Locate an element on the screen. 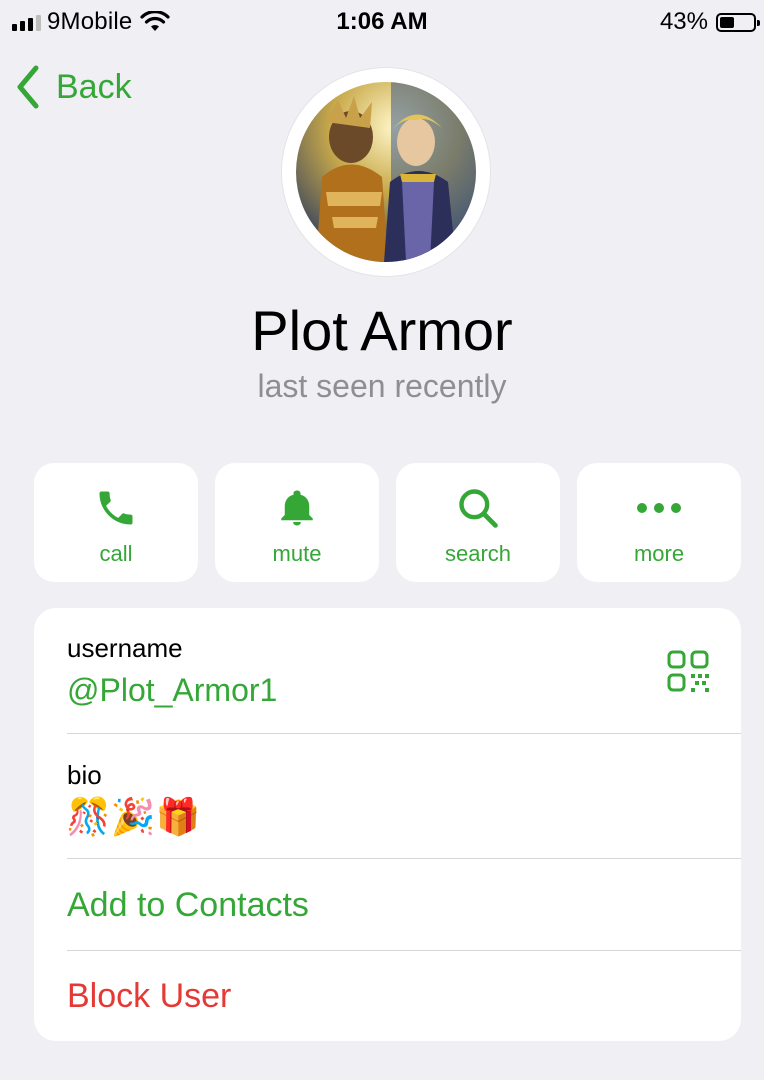 This screenshot has width=764, height=1080. more-label: more is located at coordinates (659, 553).